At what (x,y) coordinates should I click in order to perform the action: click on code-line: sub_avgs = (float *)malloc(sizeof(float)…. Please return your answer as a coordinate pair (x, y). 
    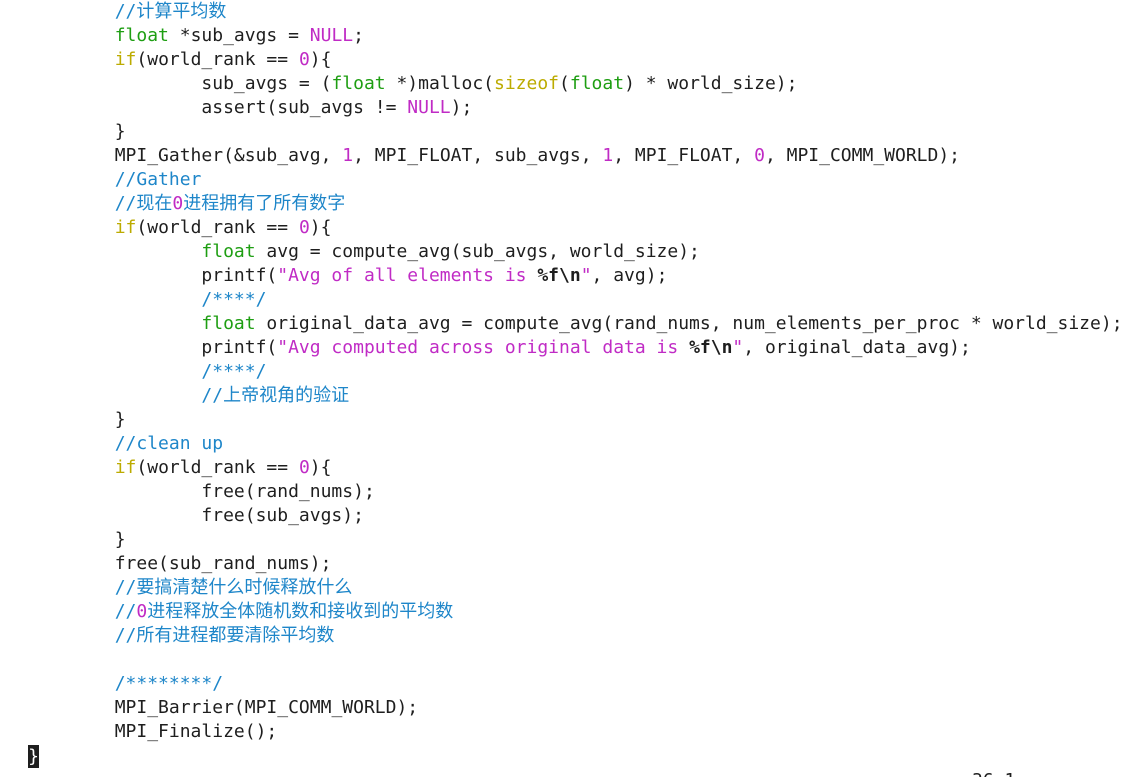
    Looking at the image, I should click on (412, 84).